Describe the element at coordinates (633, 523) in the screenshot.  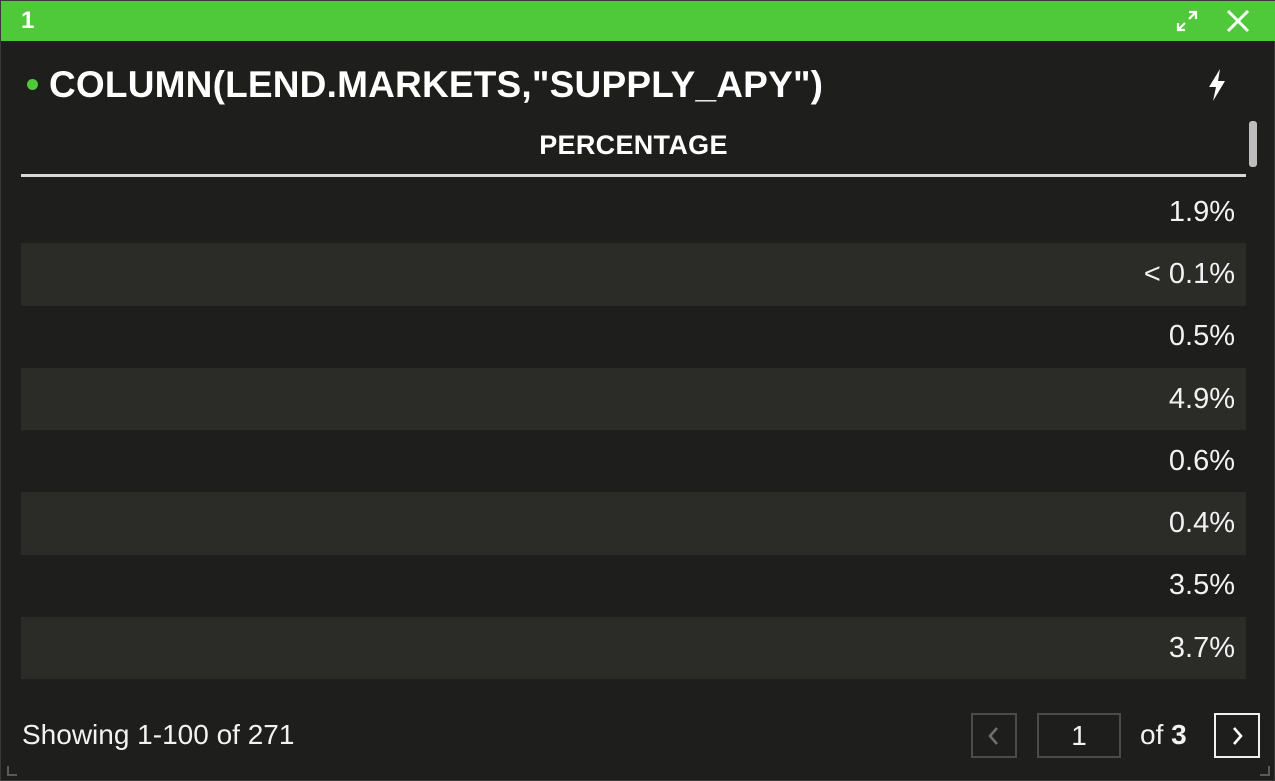
I see `table-row: 0.4%` at that location.